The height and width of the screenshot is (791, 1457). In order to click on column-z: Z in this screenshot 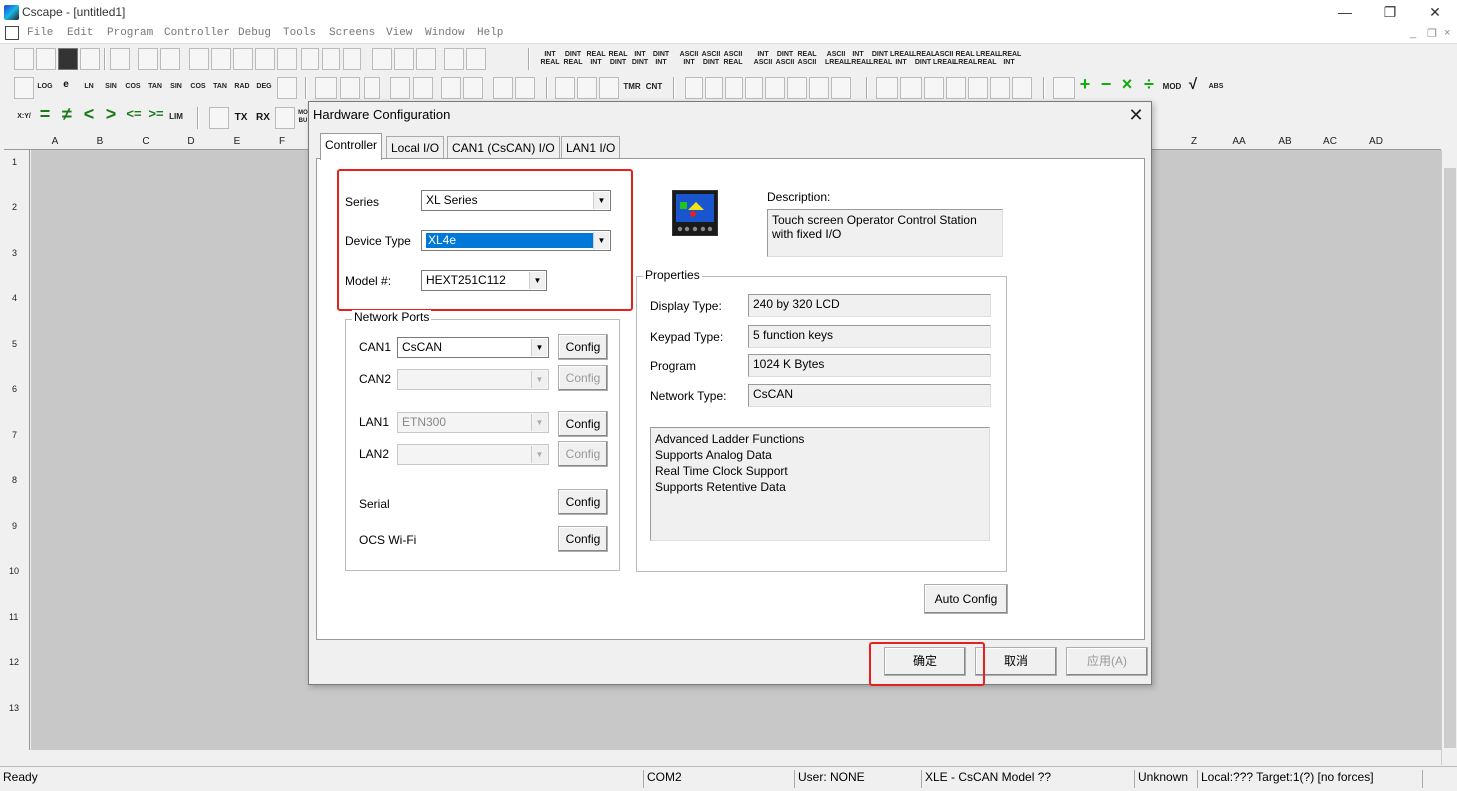, I will do `click(1194, 141)`.